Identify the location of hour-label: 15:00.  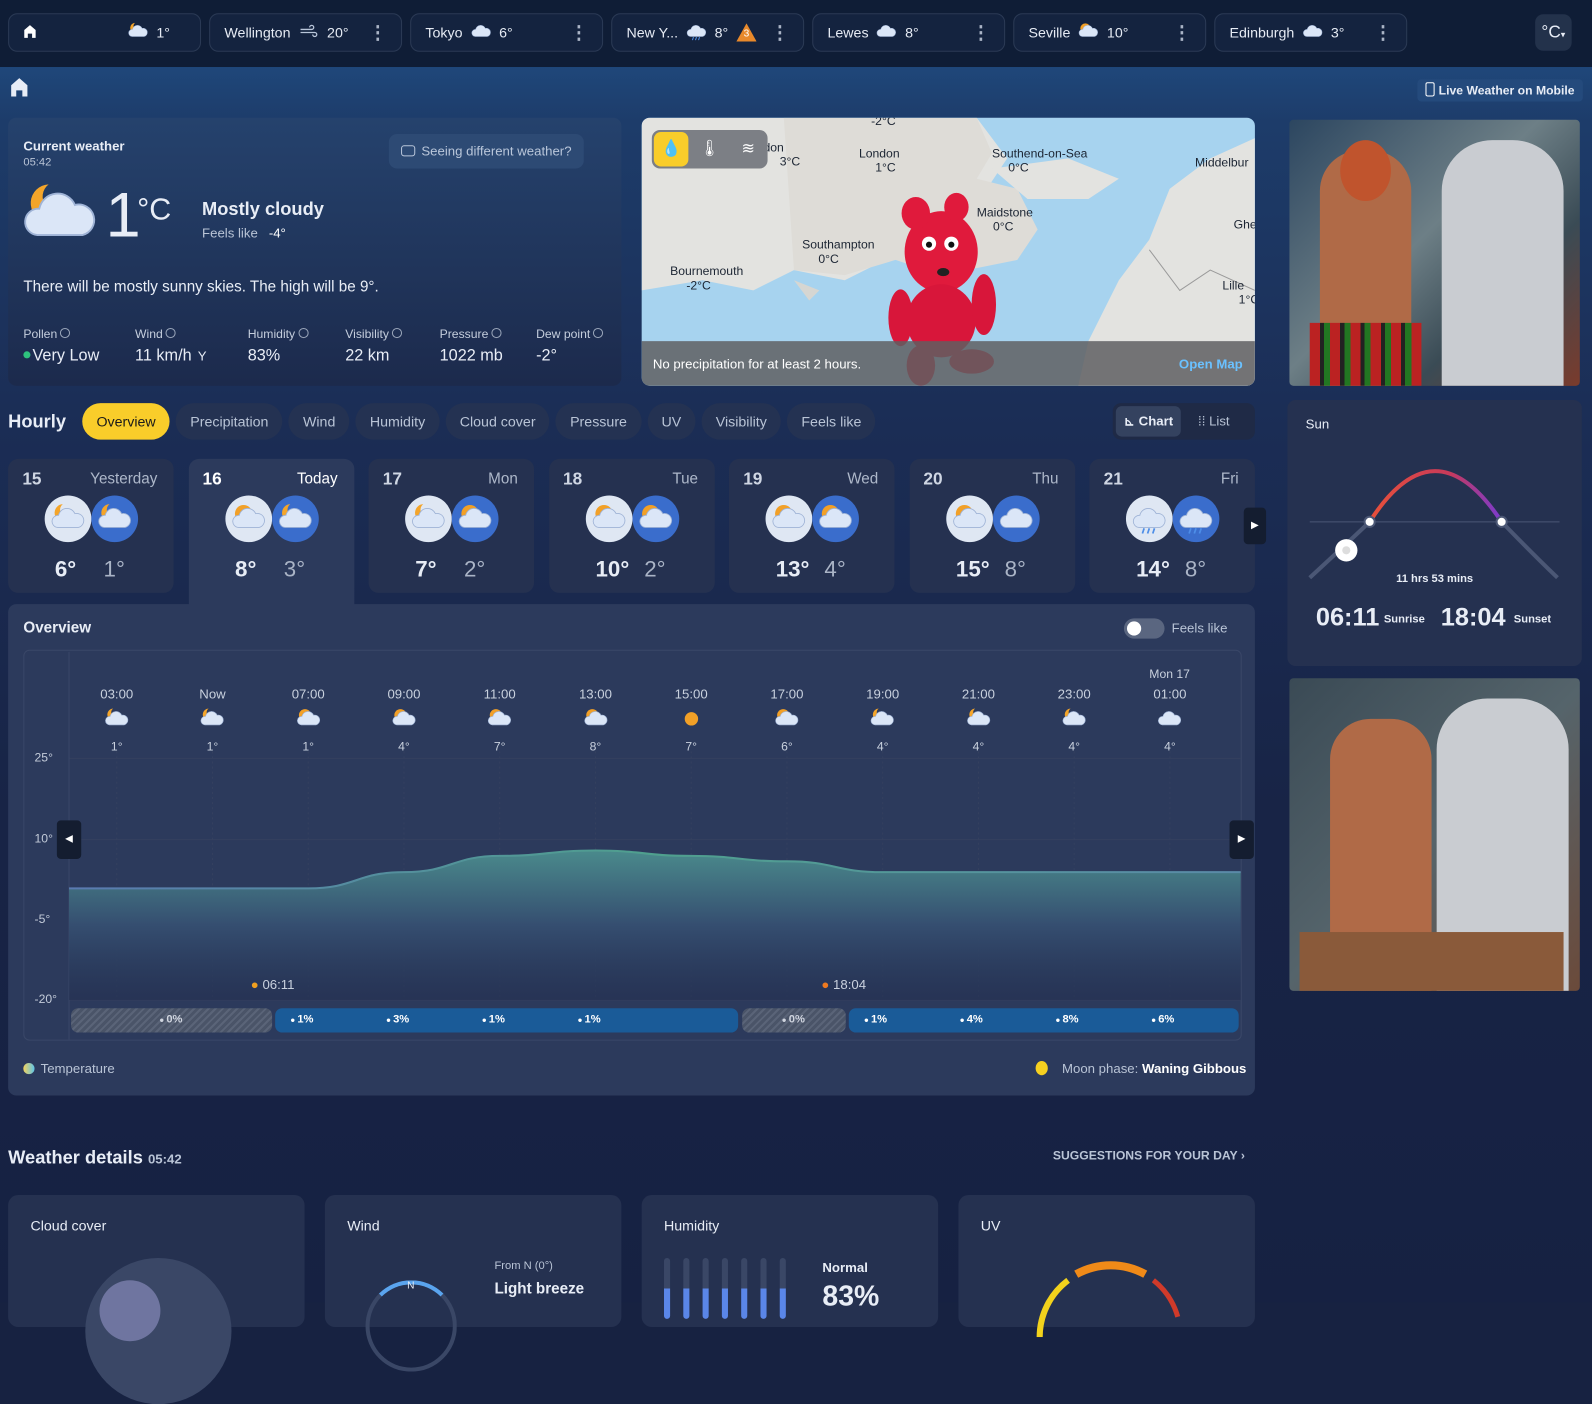
(691, 694).